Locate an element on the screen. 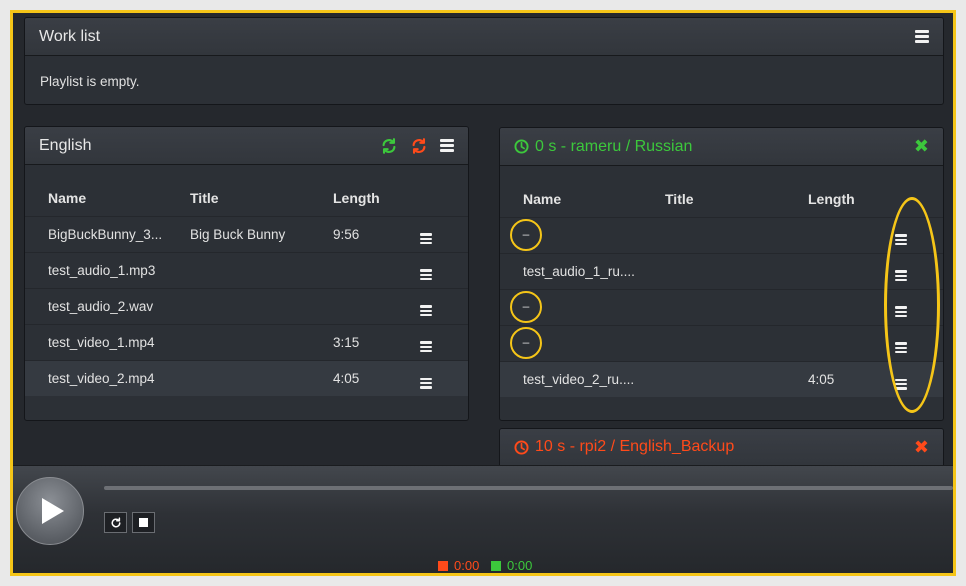 This screenshot has height=586, width=966. table-row: test_video_2_ru.... 4:05 is located at coordinates (721, 378).